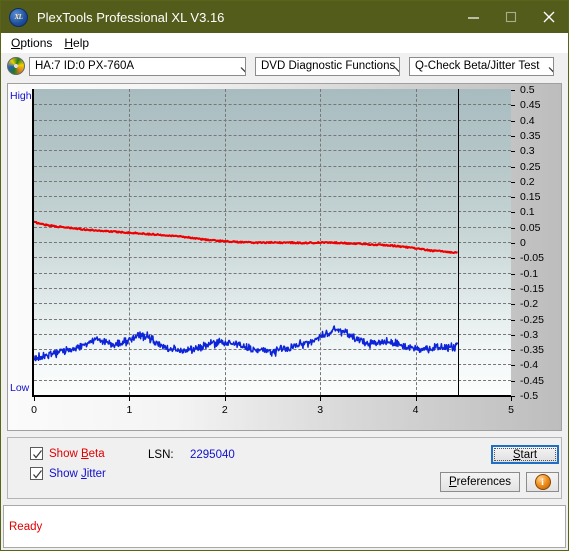 The image size is (569, 551). I want to click on y-axis-tick-label: 0.4, so click(527, 120).